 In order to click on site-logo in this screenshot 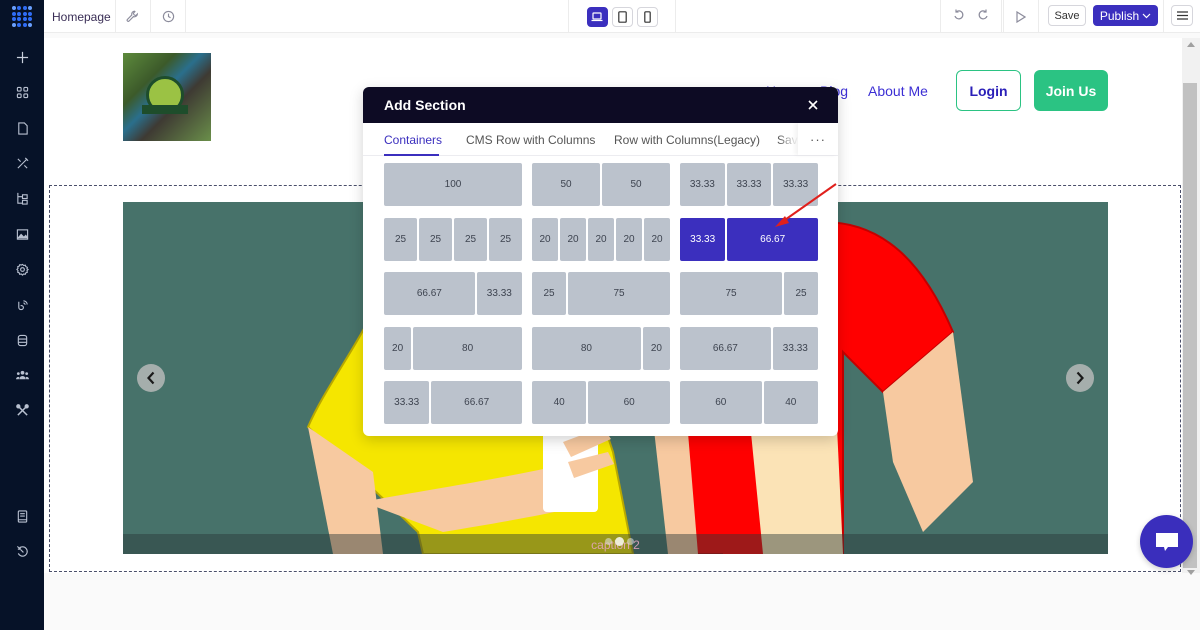, I will do `click(167, 97)`.